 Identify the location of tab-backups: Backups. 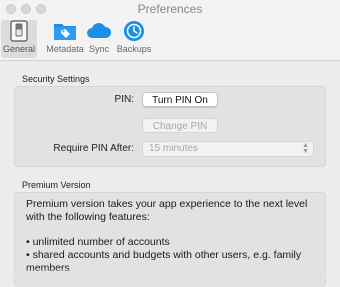
(134, 39).